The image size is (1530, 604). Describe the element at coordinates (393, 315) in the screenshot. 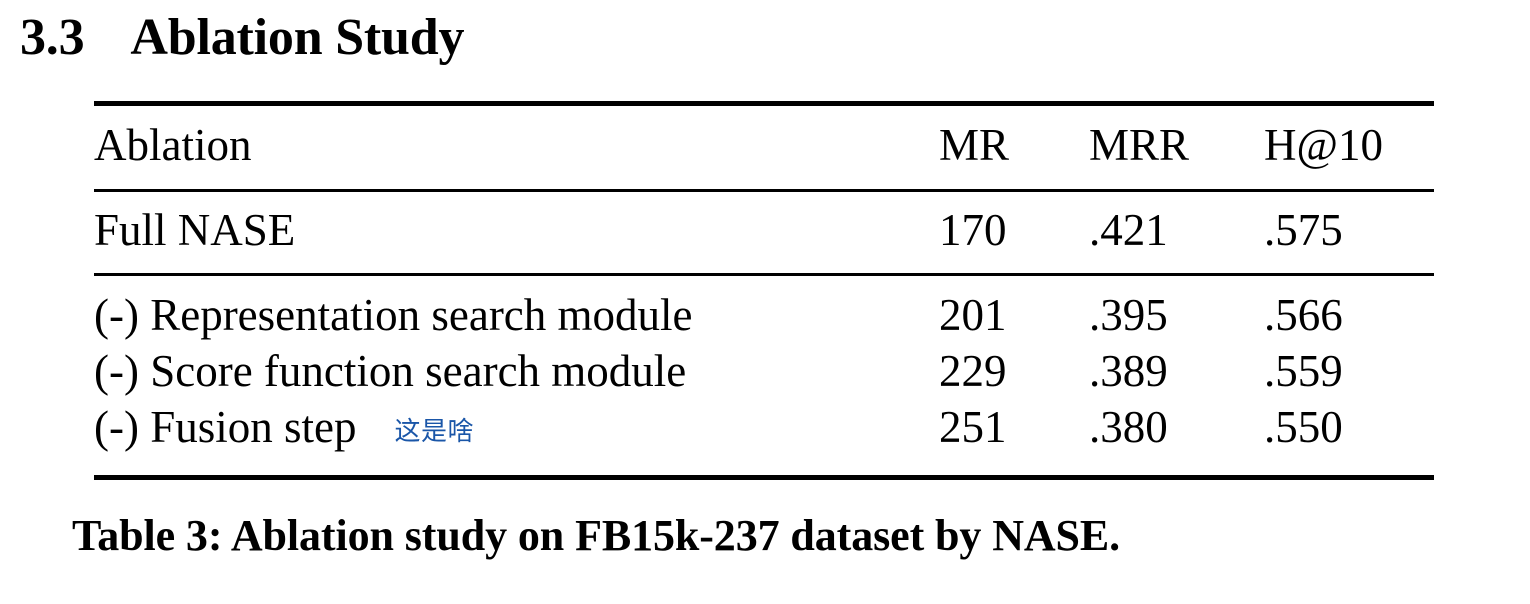

I see `row-label: (-) Representation search module` at that location.